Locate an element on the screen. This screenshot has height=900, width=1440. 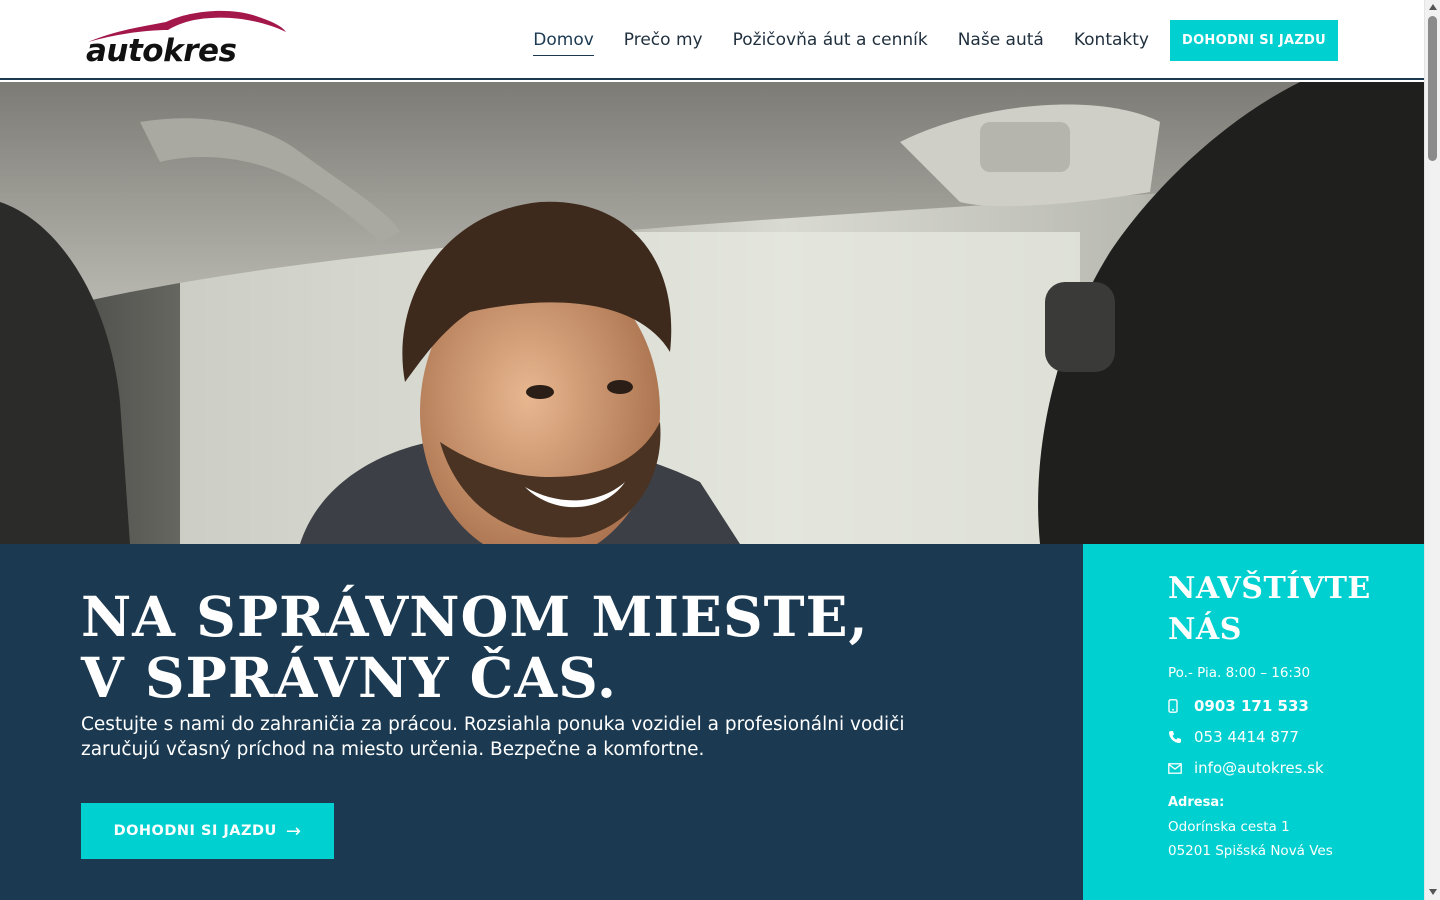
scroll-up-icon is located at coordinates (1433, 7).